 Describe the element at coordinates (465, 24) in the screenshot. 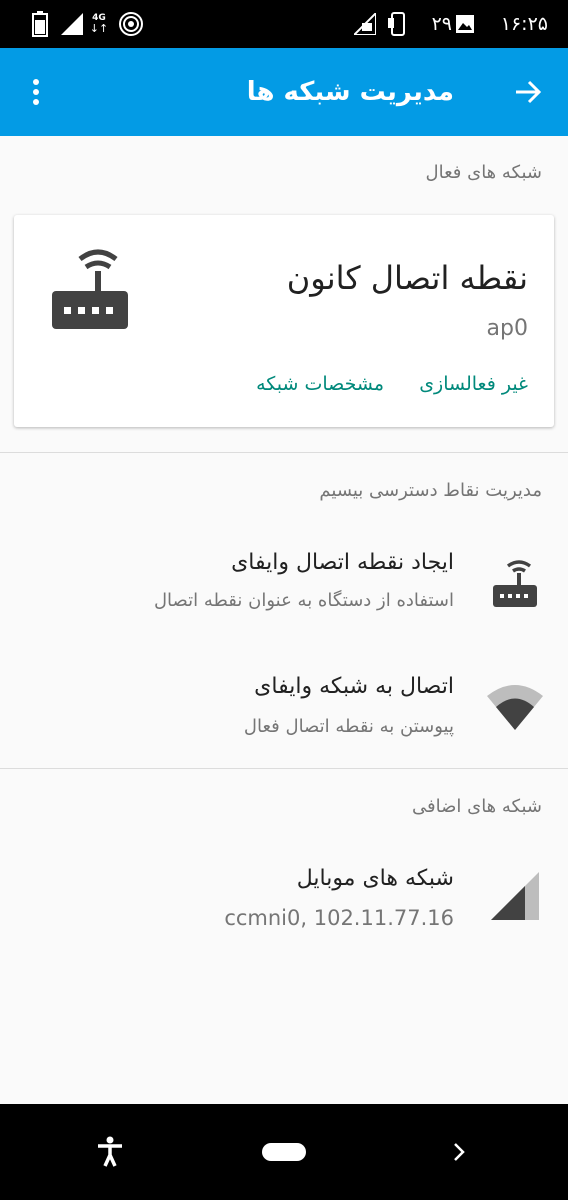

I see `image-icon` at that location.